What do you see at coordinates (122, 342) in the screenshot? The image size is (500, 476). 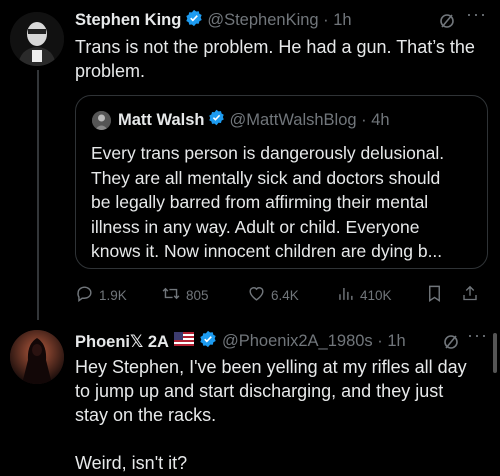 I see `author-name: Phoeni𝕏 2A` at bounding box center [122, 342].